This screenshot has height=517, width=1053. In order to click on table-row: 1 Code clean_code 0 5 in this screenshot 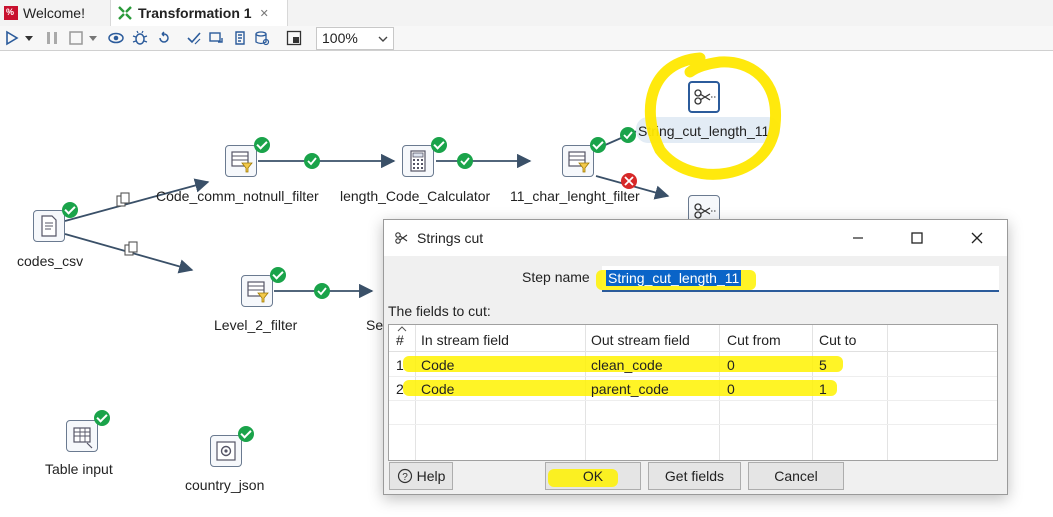, I will do `click(693, 364)`.